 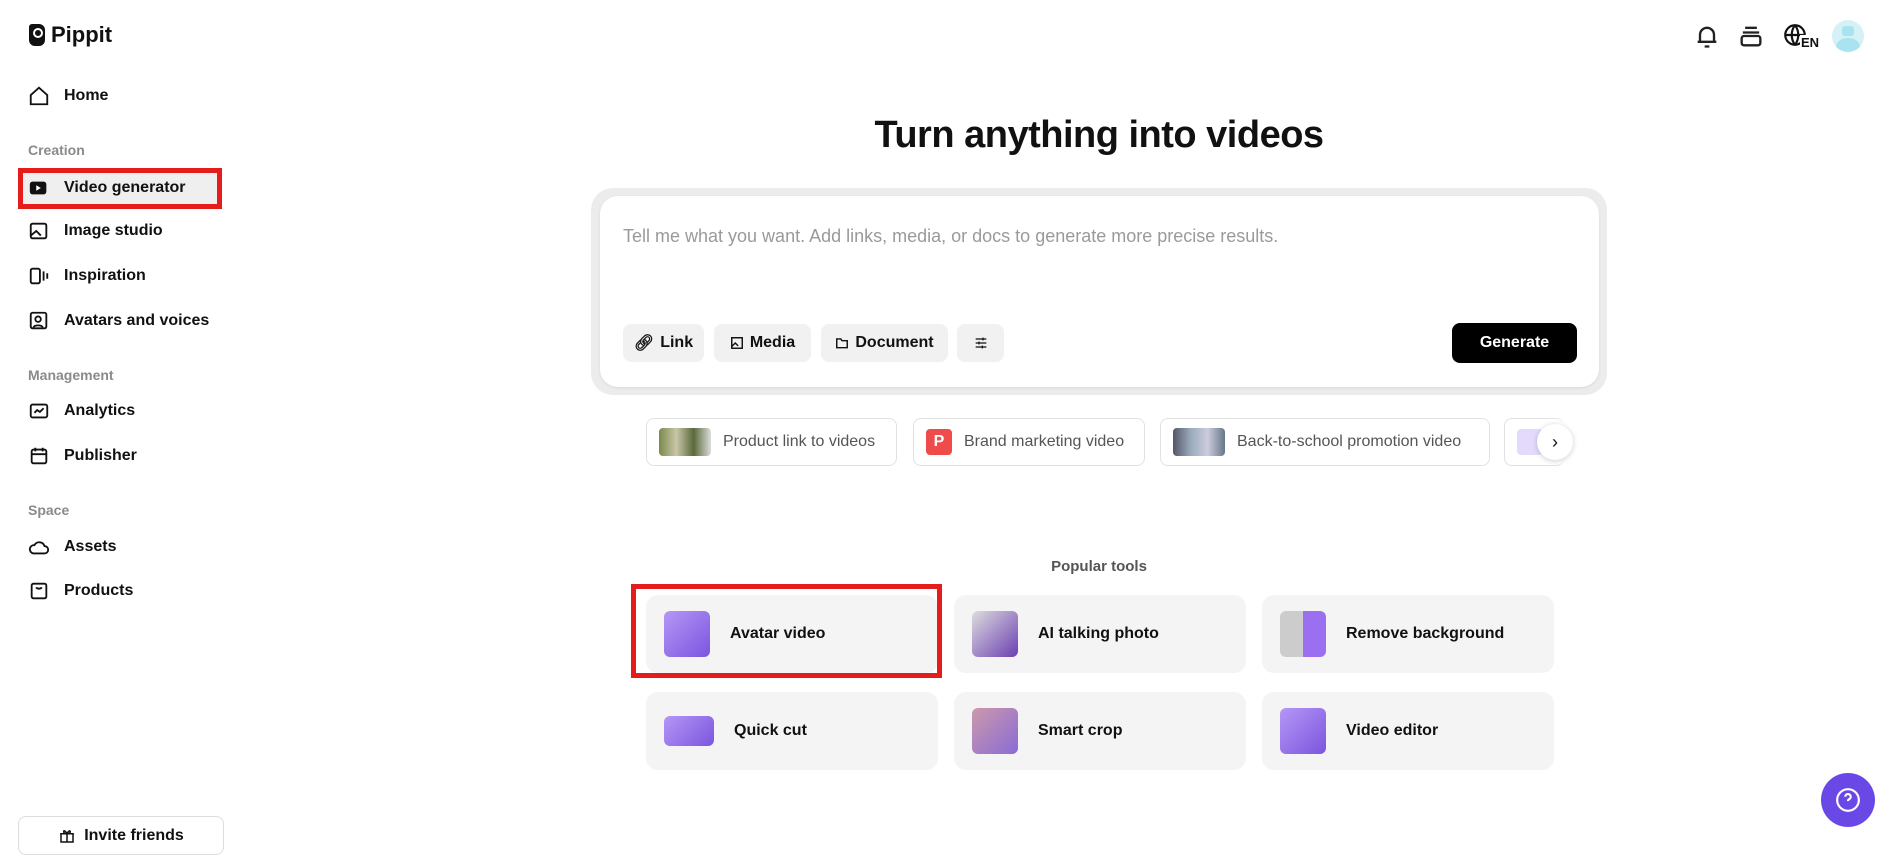 What do you see at coordinates (90, 546) in the screenshot?
I see `sidebar-item-label: Assets` at bounding box center [90, 546].